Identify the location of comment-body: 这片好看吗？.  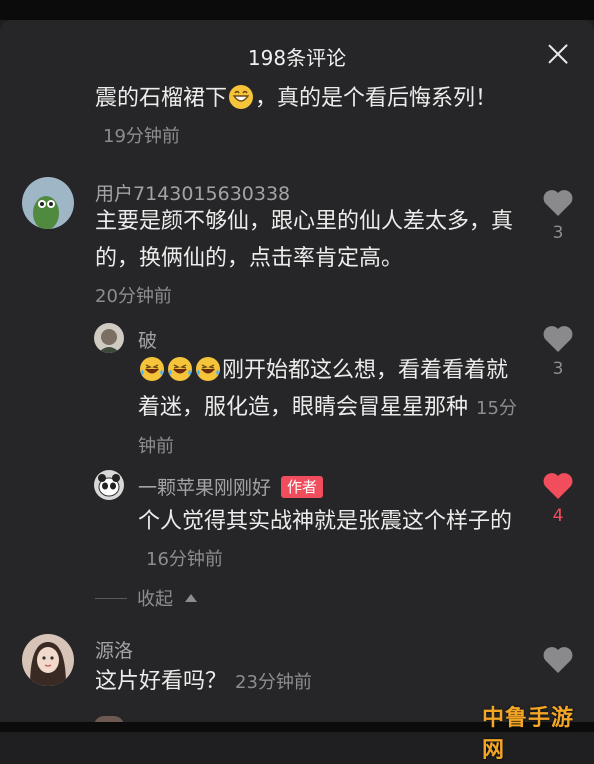
(161, 681).